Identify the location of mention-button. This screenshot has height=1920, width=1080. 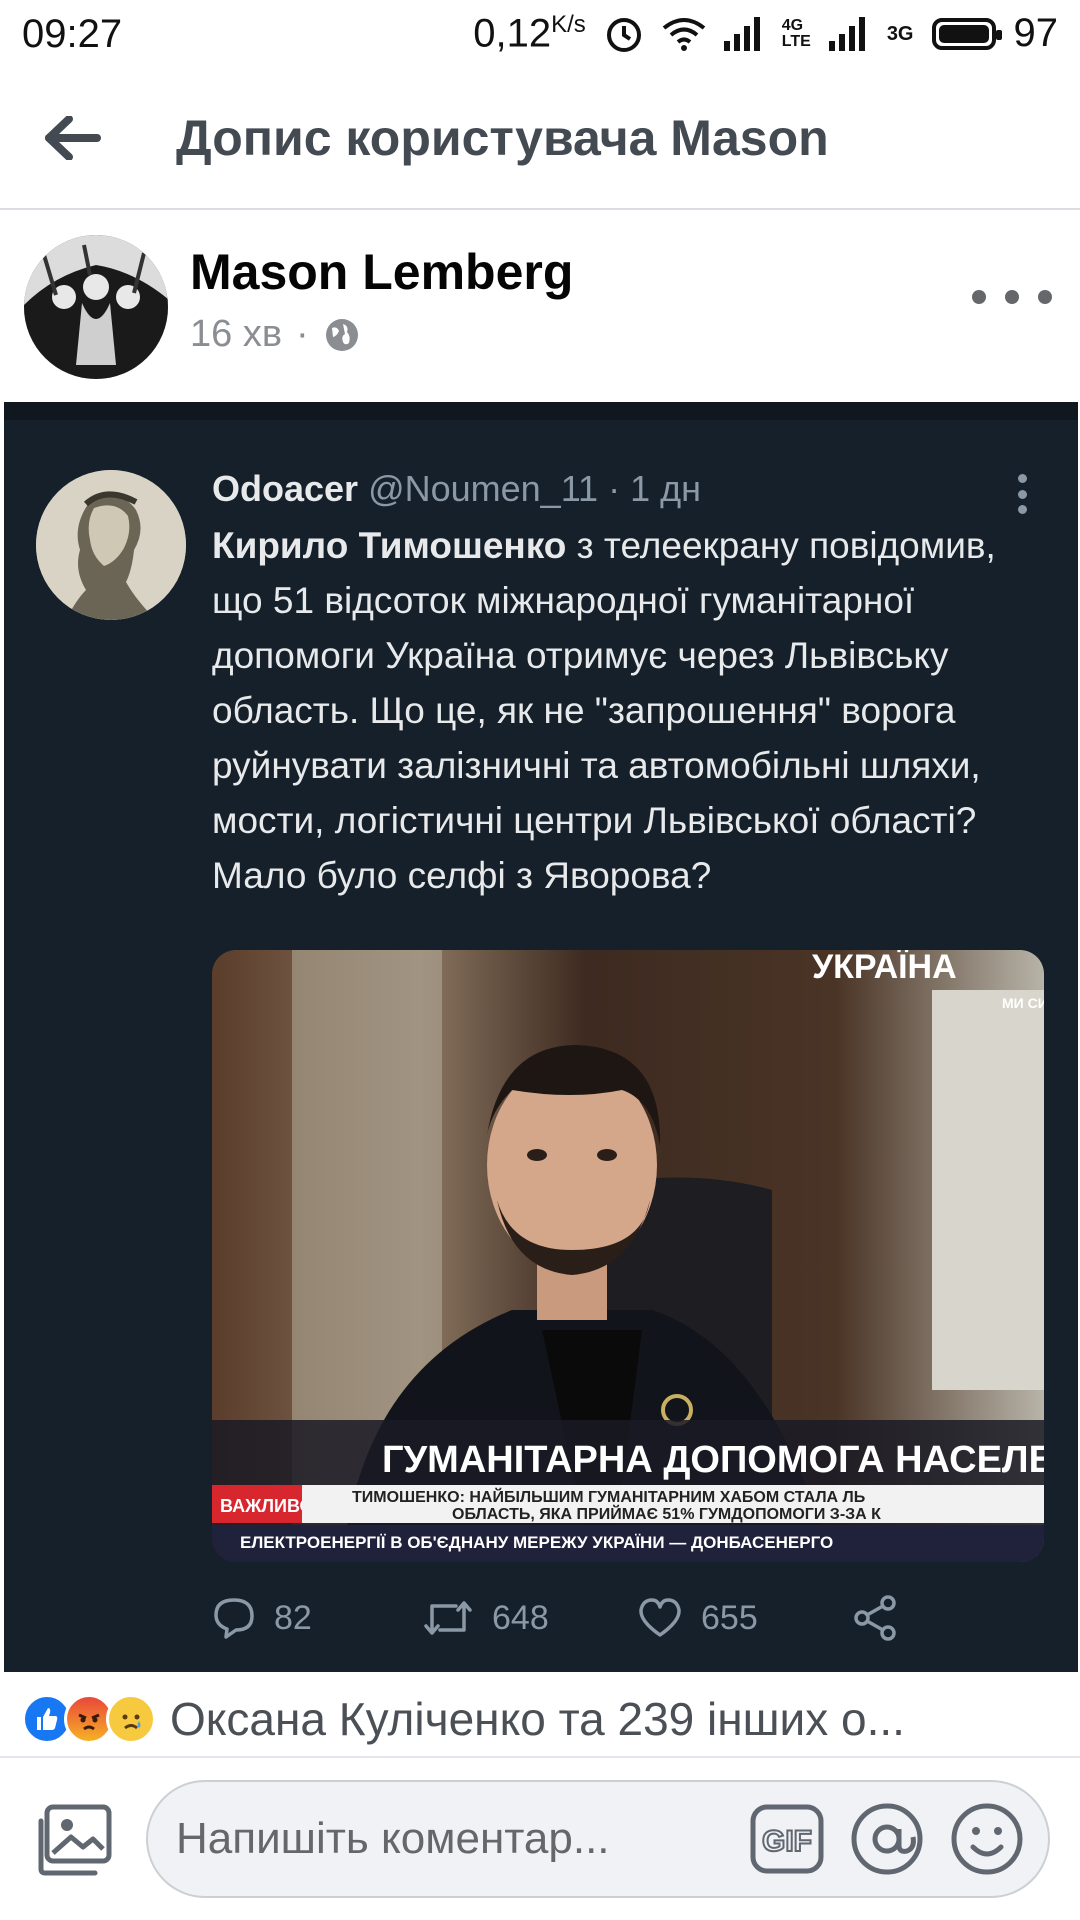
(887, 1839).